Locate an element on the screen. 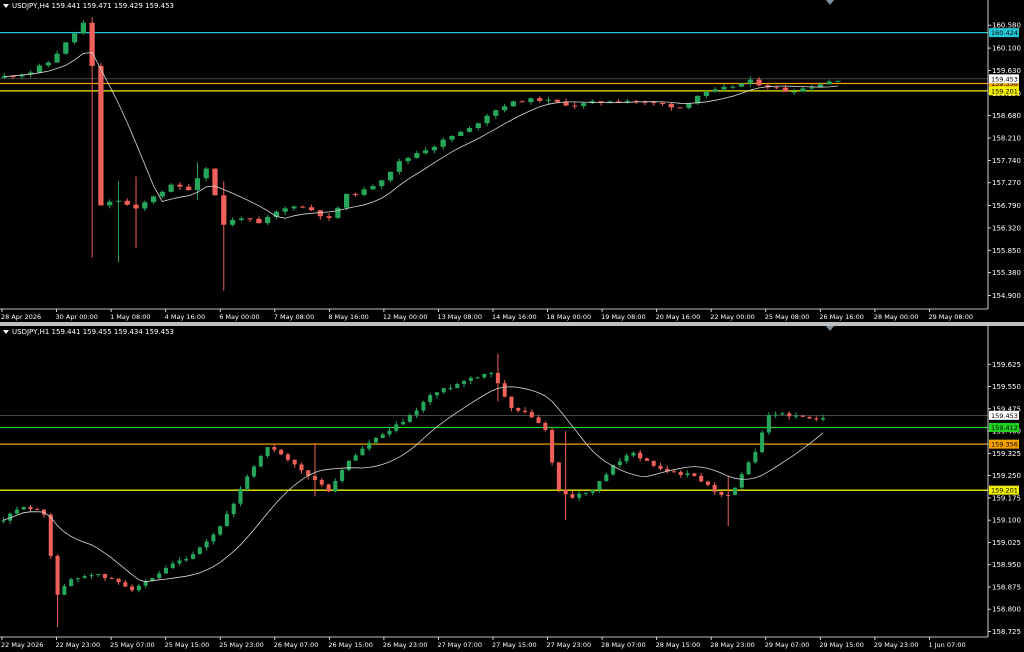 Image resolution: width=1024 pixels, height=652 pixels. y-tick-label: 158.725 is located at coordinates (1006, 632).